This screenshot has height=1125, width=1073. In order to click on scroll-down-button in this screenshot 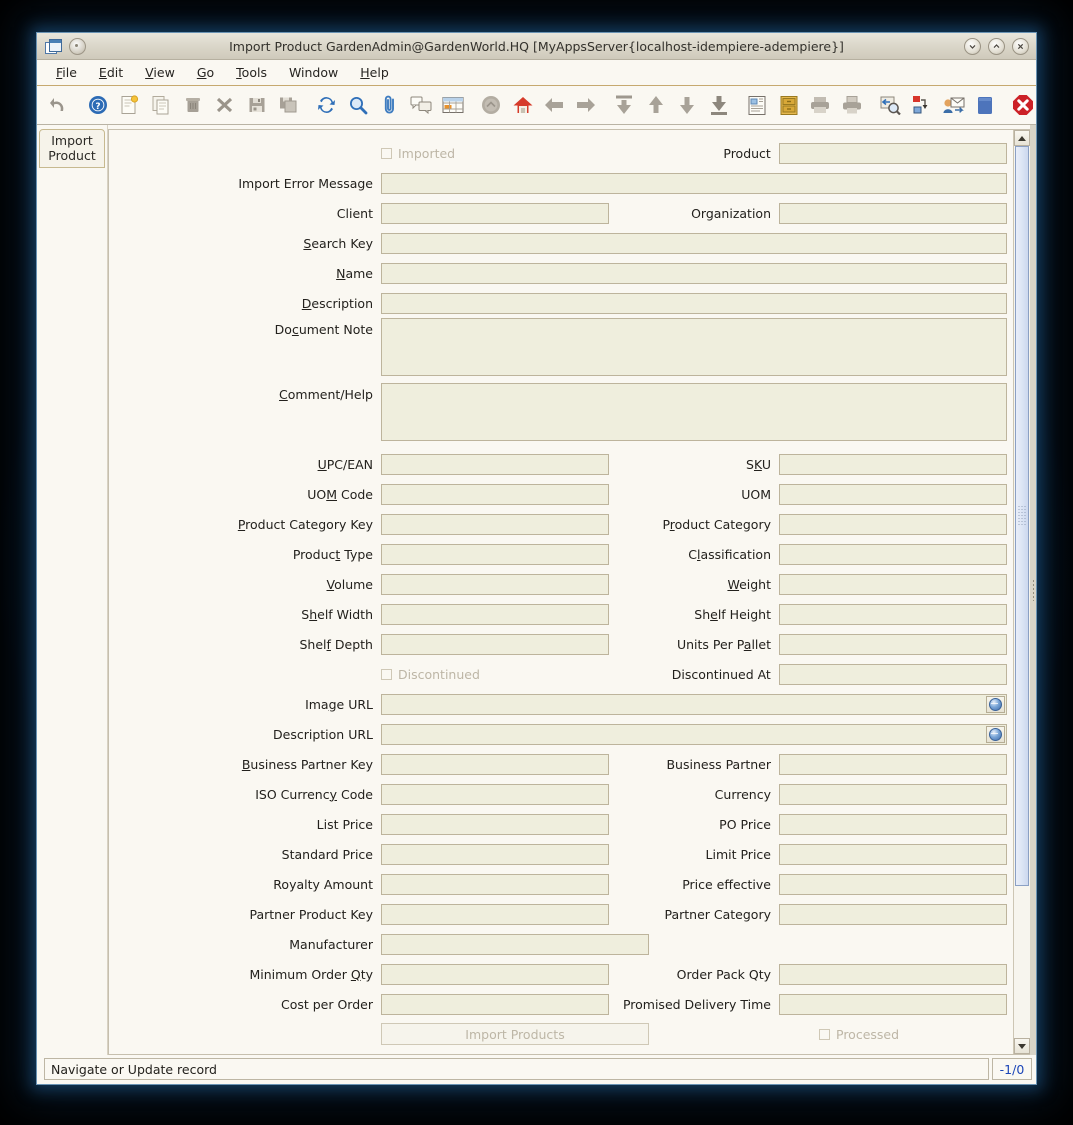, I will do `click(1022, 1046)`.